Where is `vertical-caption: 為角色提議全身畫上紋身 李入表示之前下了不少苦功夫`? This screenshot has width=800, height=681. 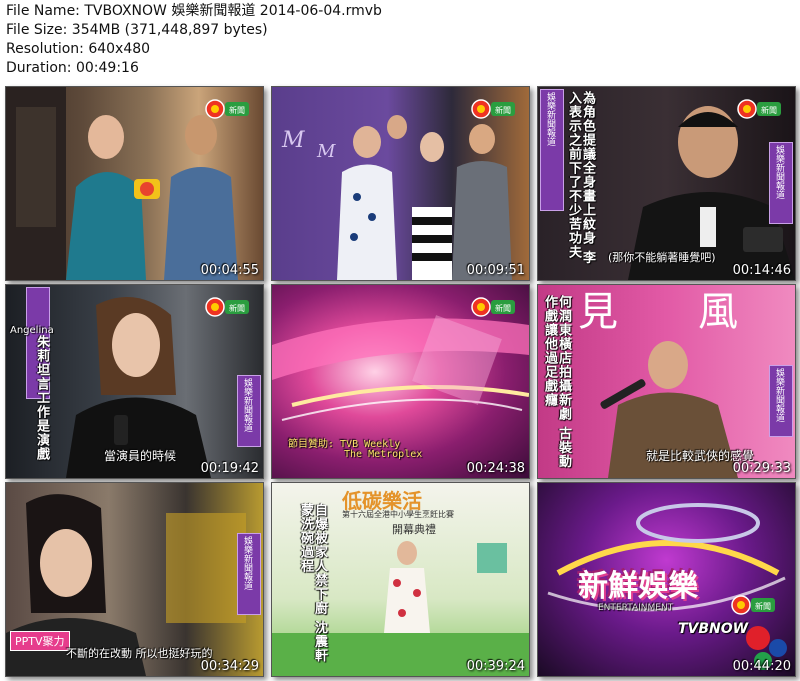 vertical-caption: 為角色提議全身畫上紋身 李入表示之前下了不少苦功夫 is located at coordinates (580, 178).